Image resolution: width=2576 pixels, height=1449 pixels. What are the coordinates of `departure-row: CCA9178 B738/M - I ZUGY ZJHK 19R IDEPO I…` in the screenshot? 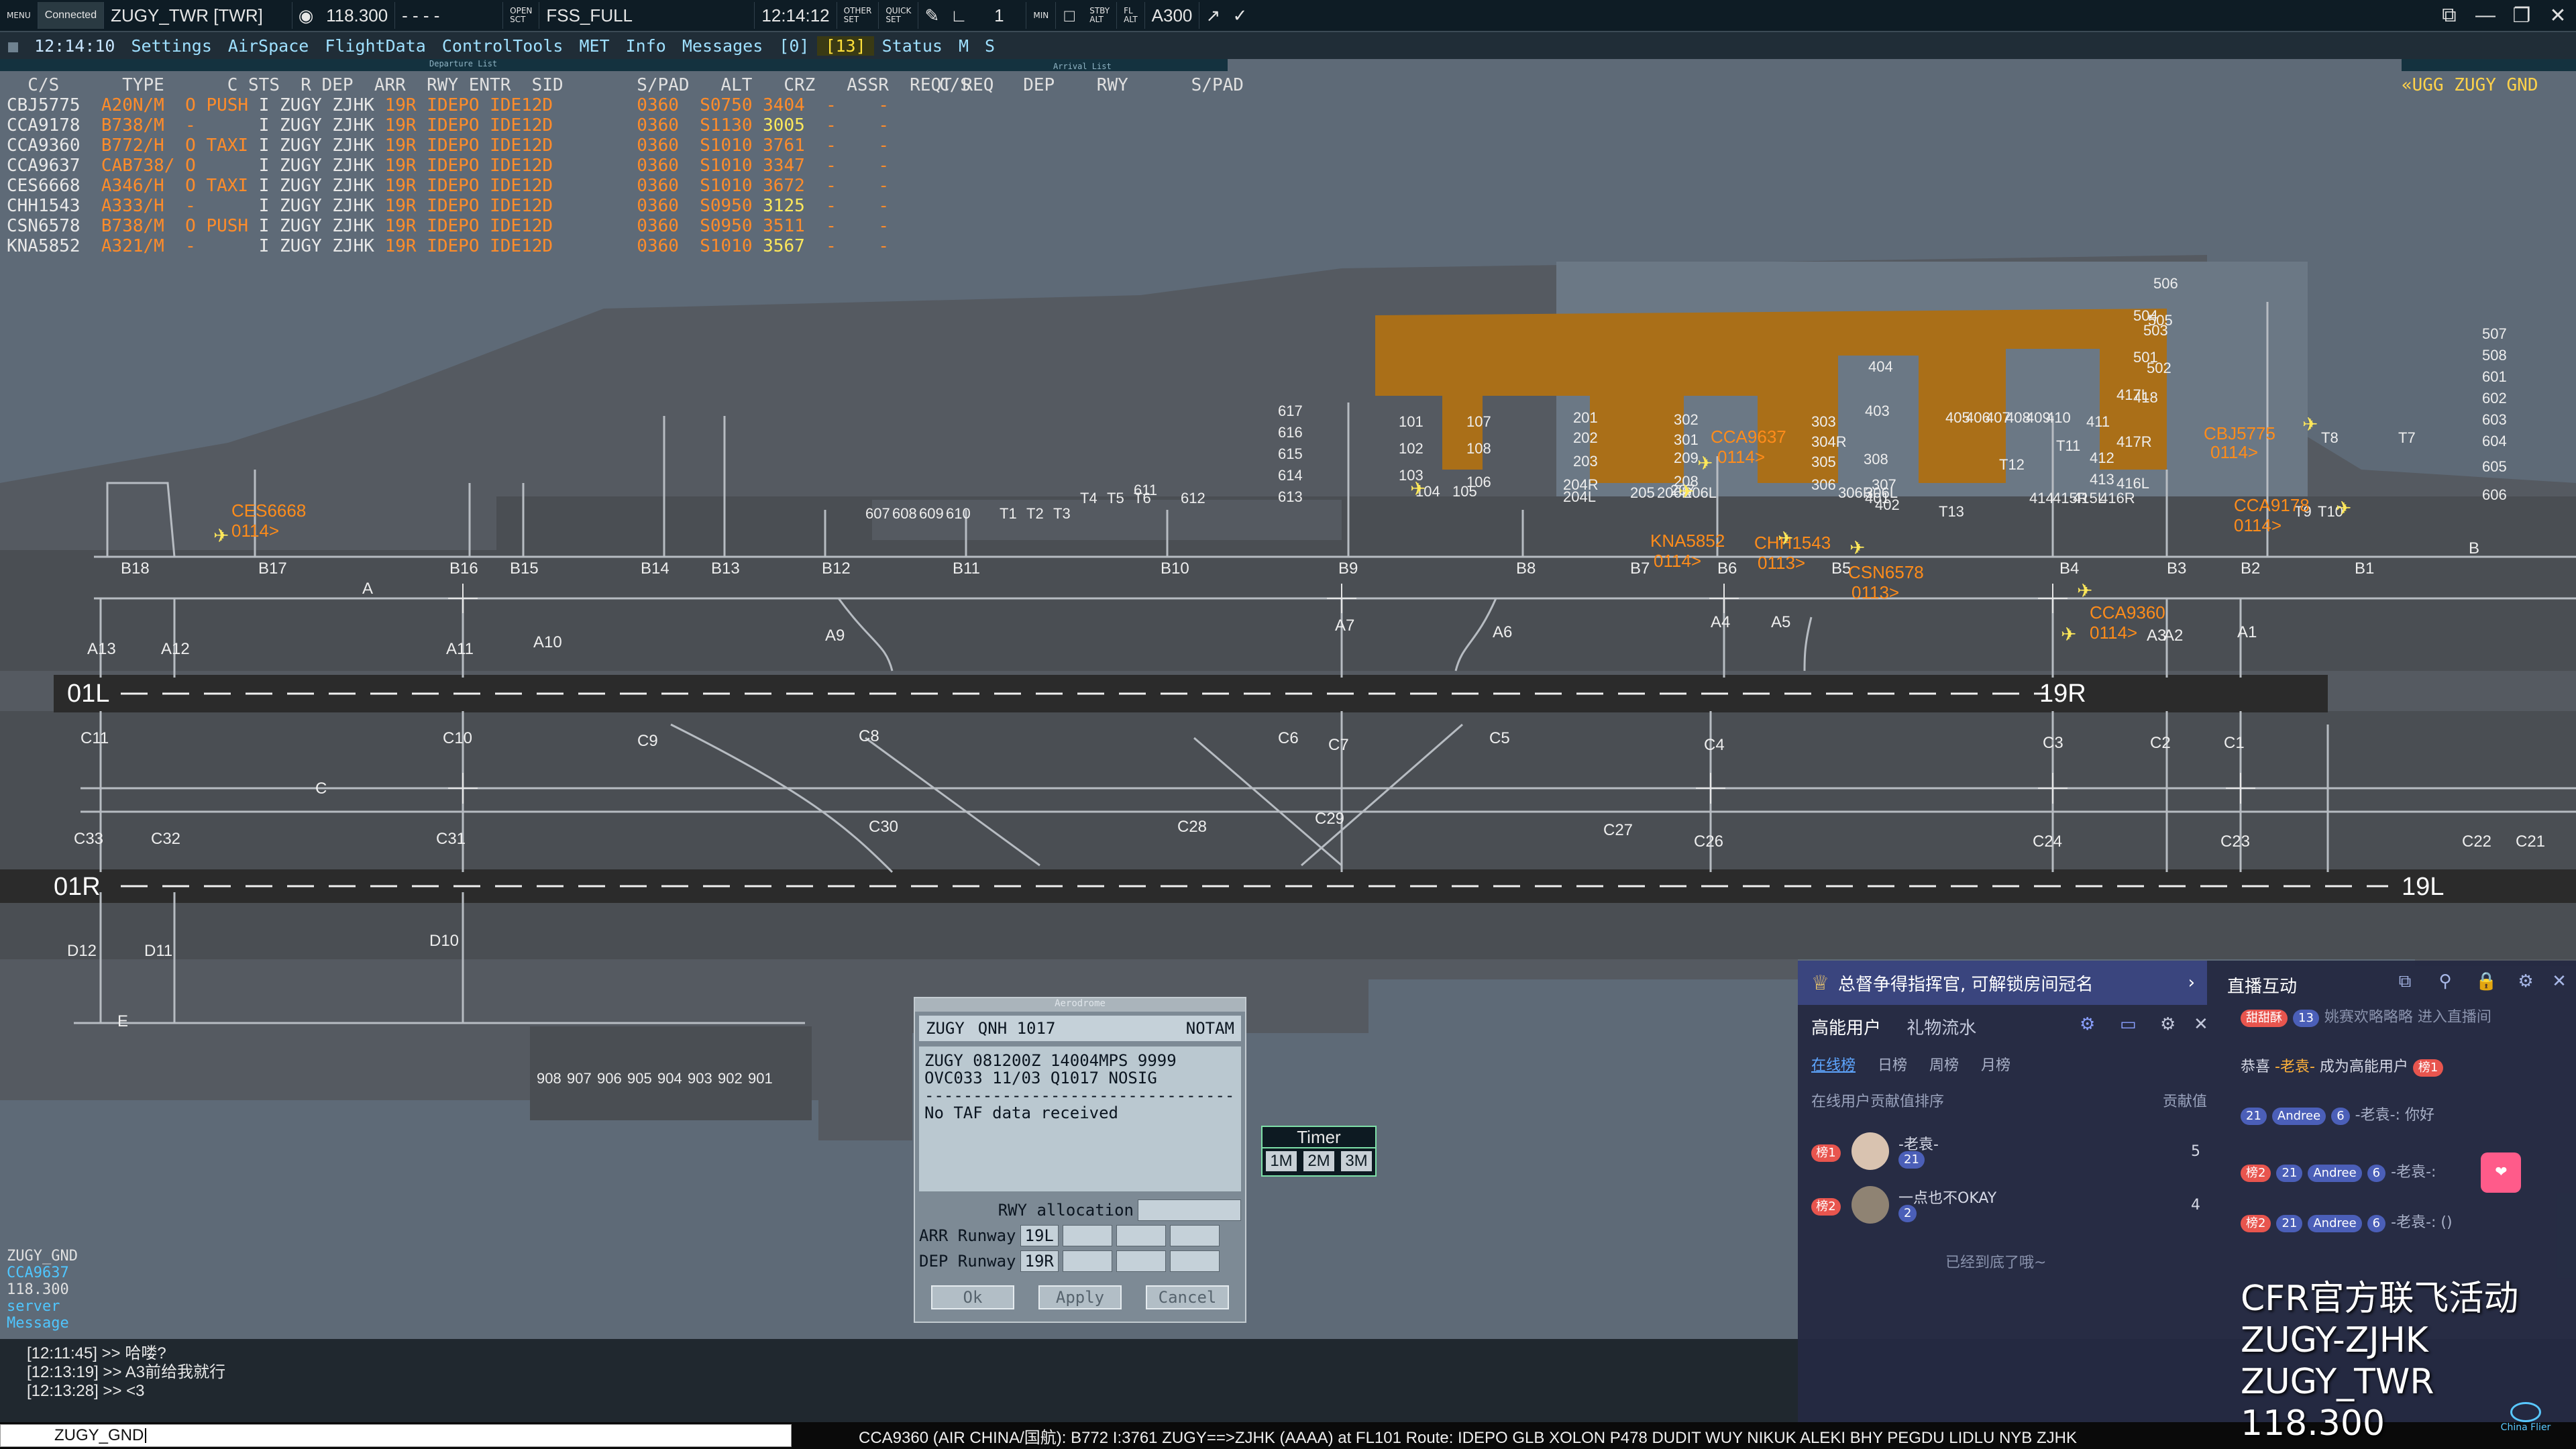 It's located at (505, 125).